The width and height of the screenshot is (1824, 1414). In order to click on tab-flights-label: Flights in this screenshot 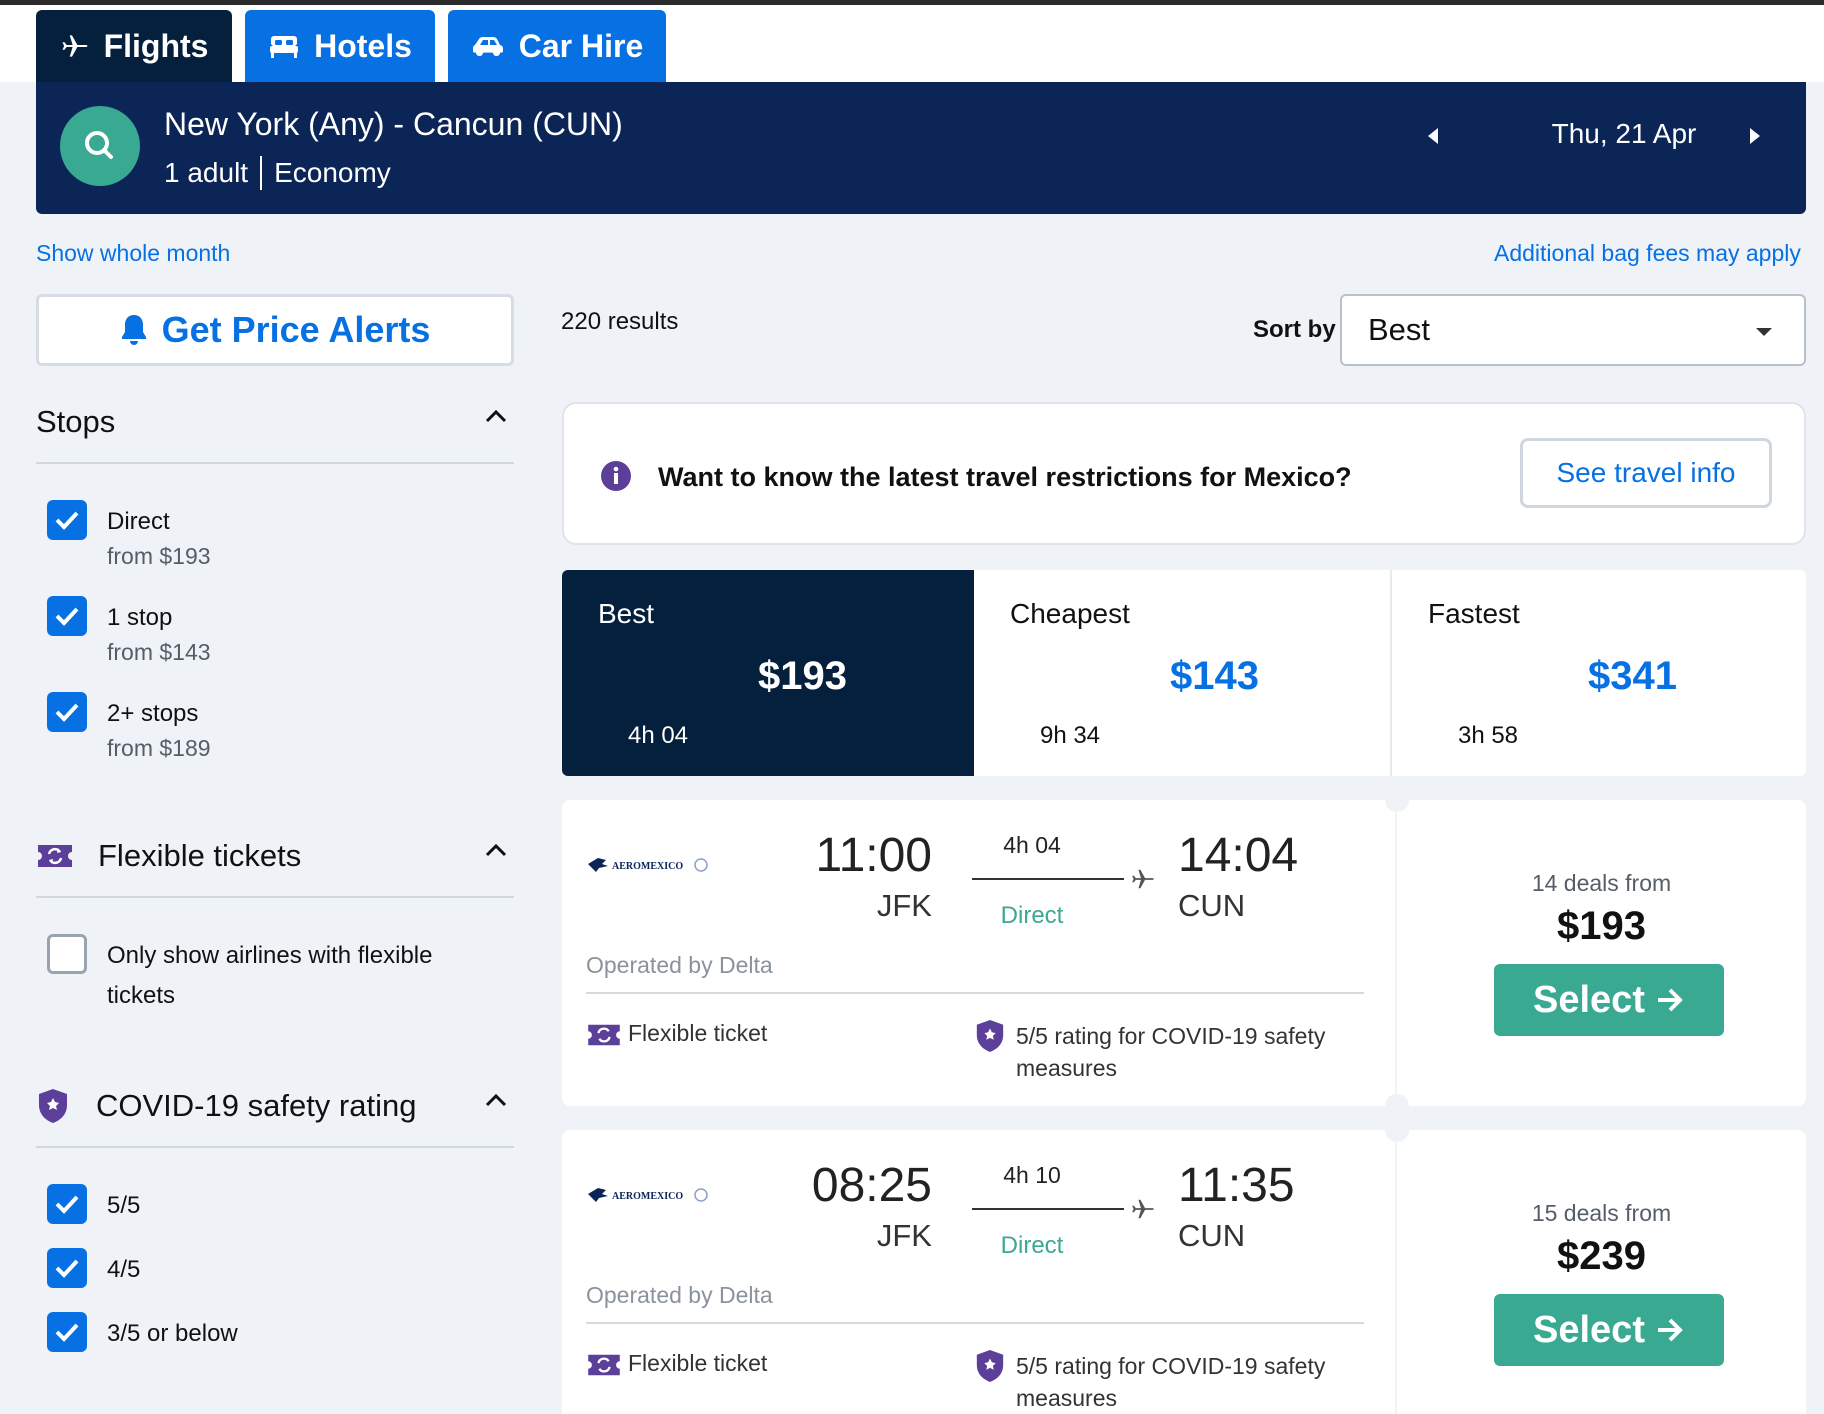, I will do `click(156, 45)`.